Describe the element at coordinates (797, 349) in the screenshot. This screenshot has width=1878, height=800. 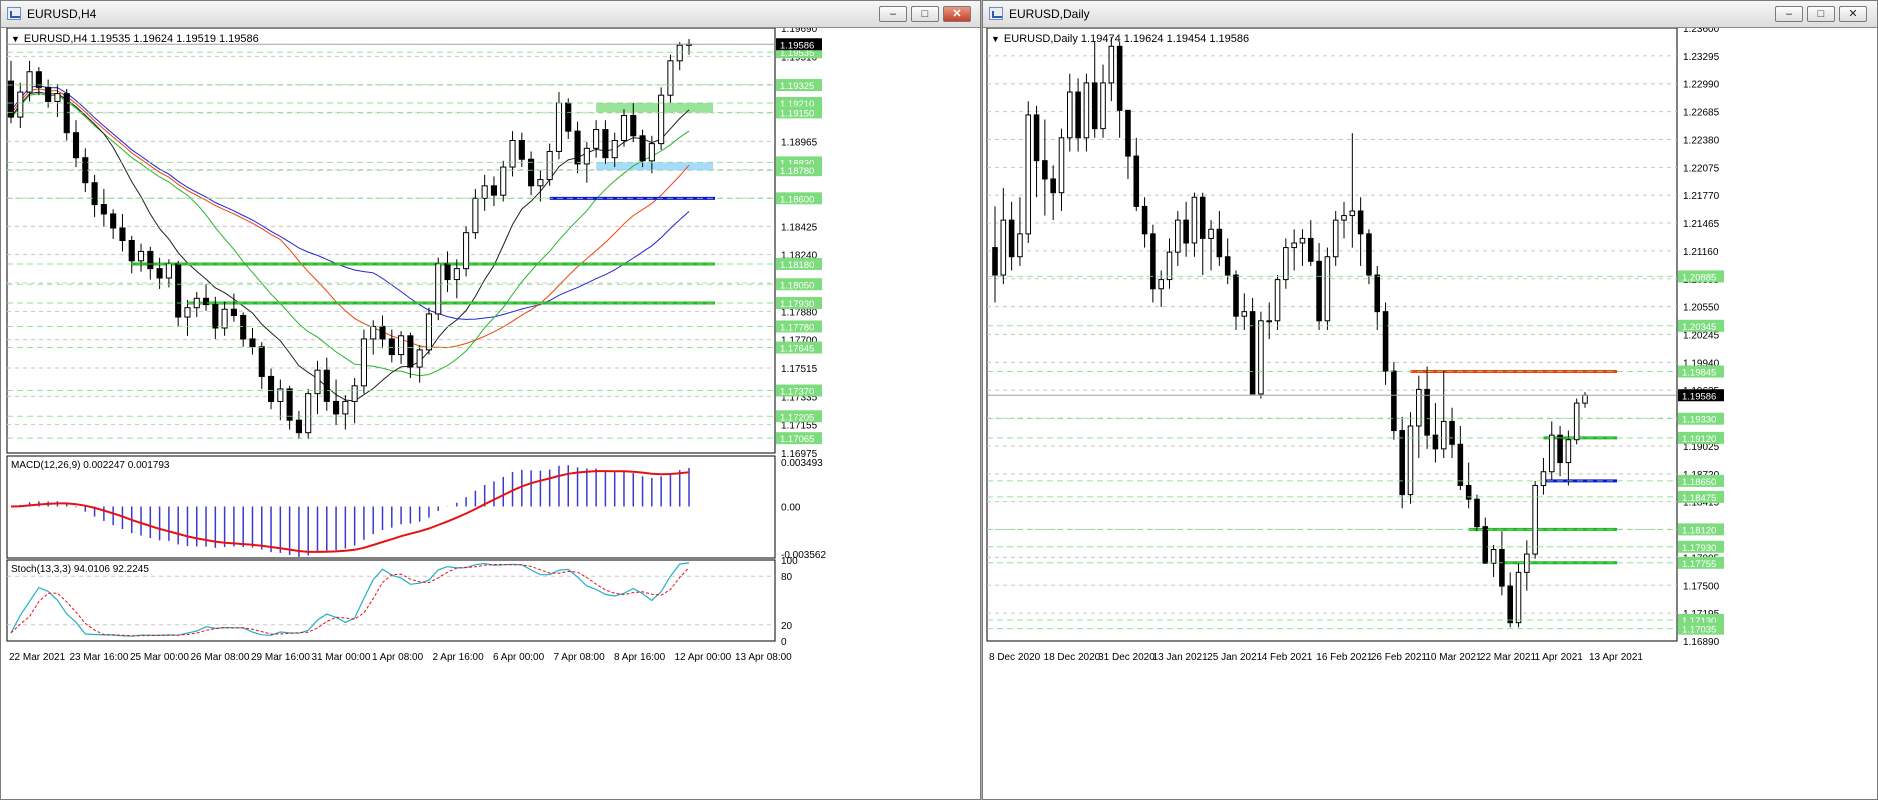
I see `price-tag-label: 1.17645` at that location.